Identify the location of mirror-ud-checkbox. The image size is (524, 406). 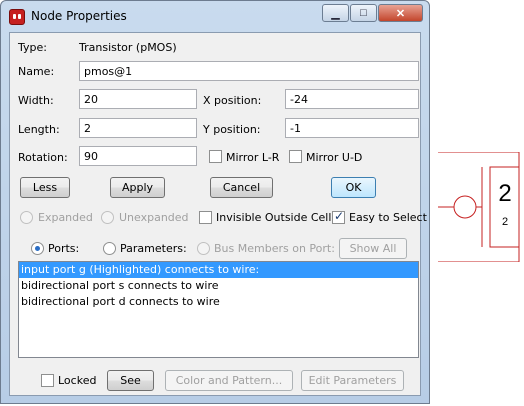
(295, 156).